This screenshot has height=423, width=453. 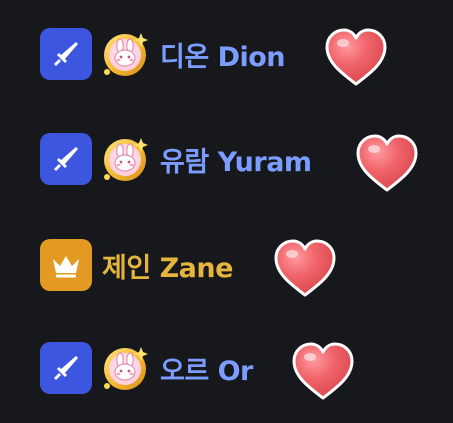 I want to click on member-row-yuram: 유람 Yuram, so click(x=176, y=159).